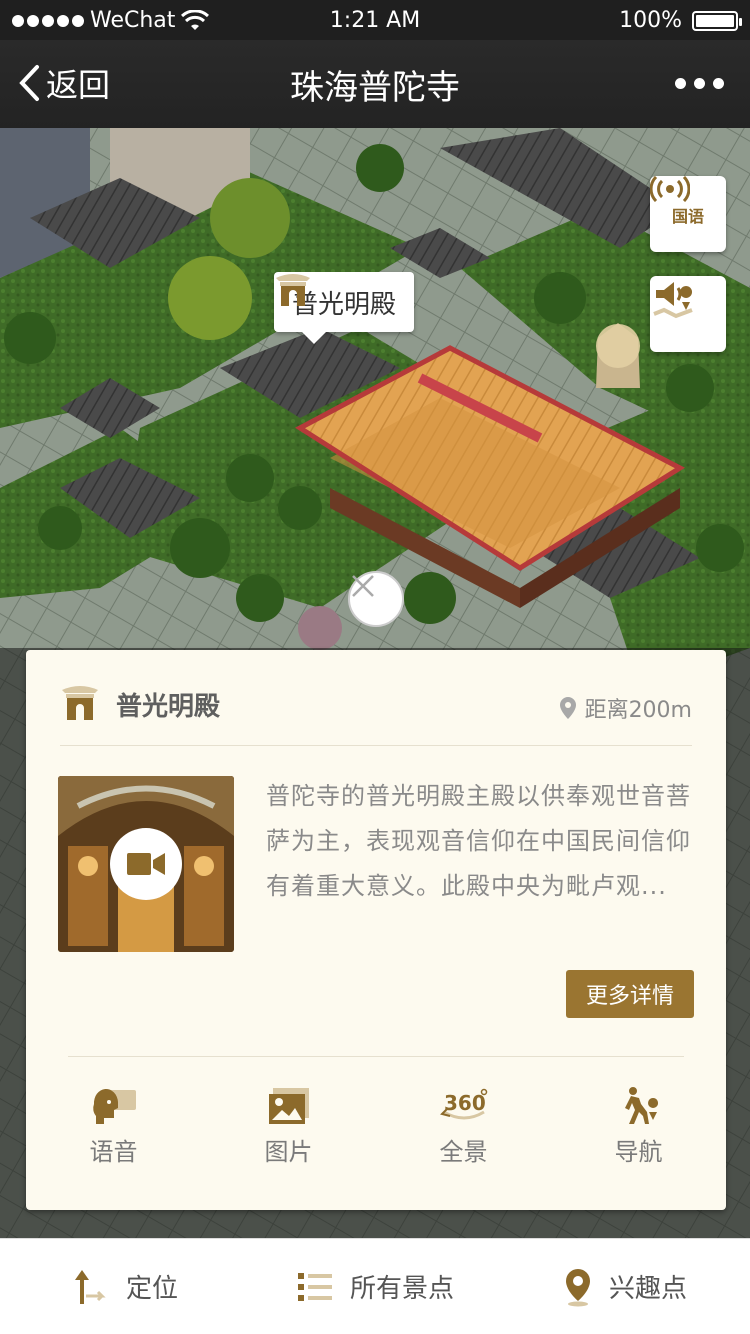 This screenshot has width=750, height=1334. I want to click on tab-label: 兴趣点, so click(647, 1289).